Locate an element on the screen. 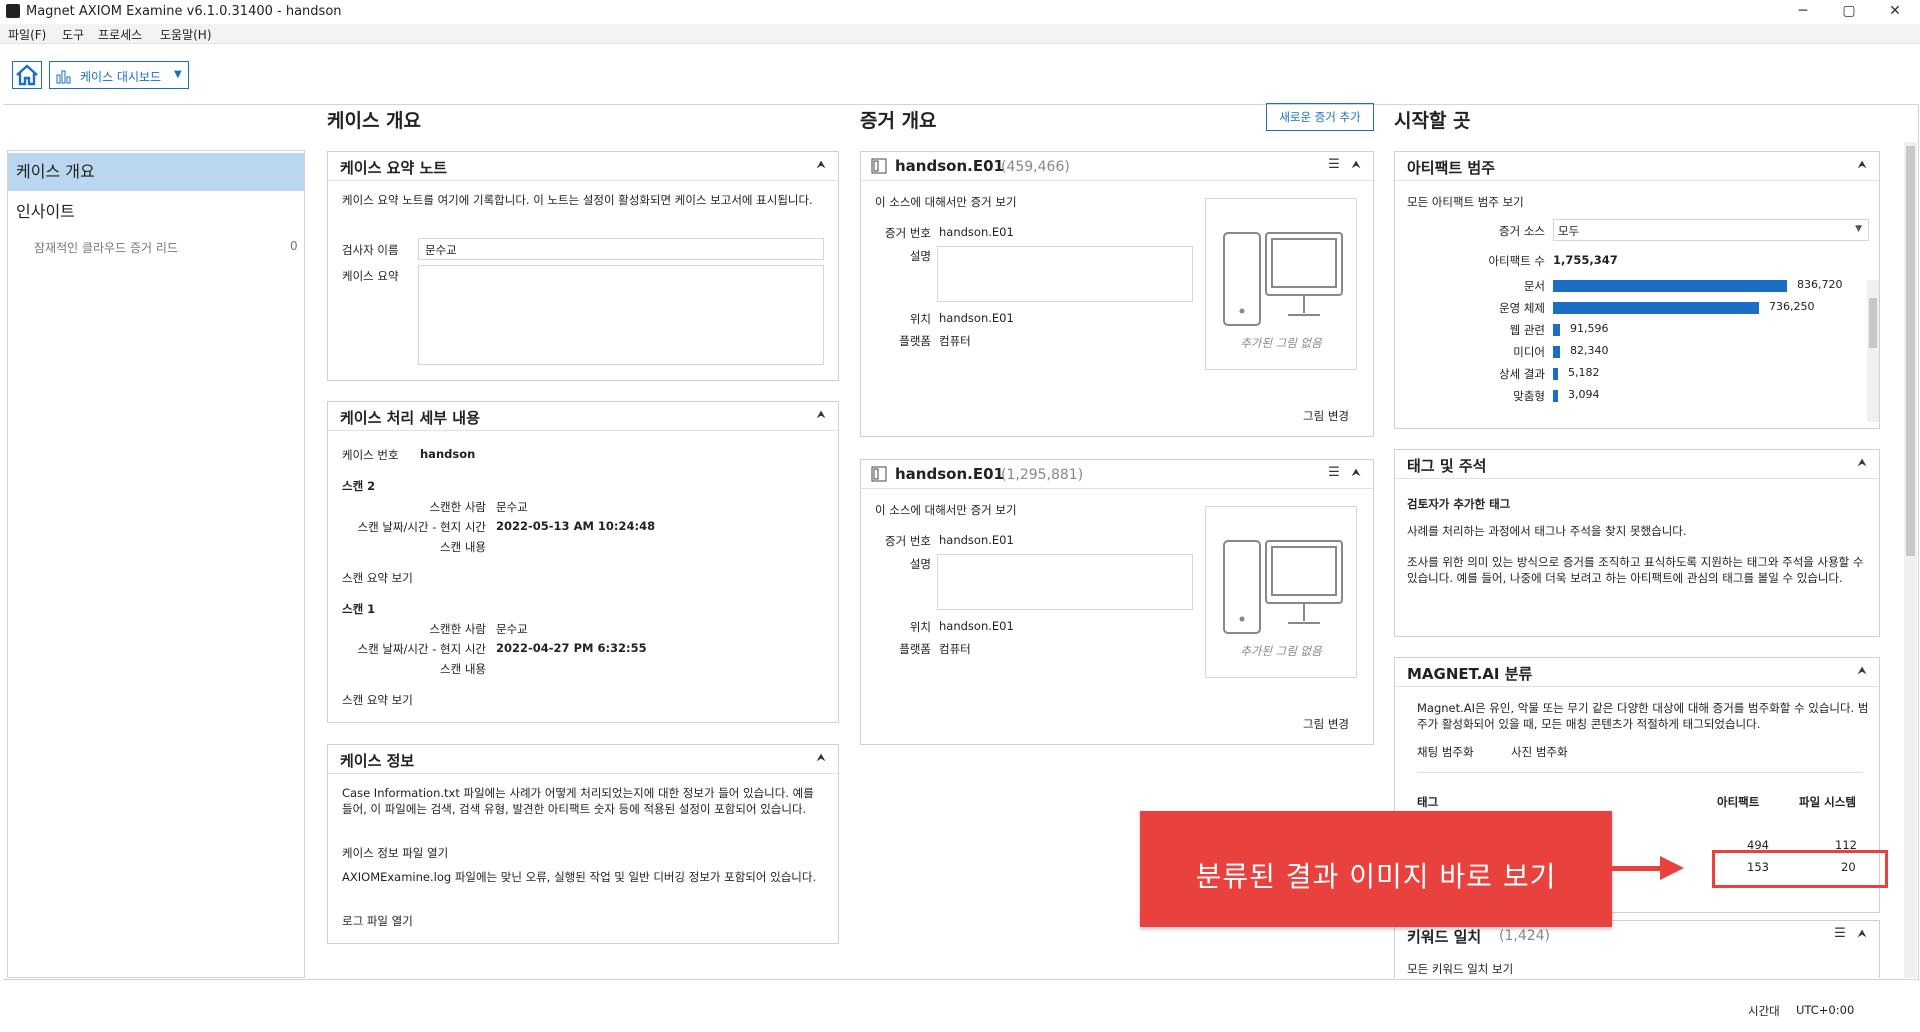 Image resolution: width=1920 pixels, height=1032 pixels. divider is located at coordinates (1640, 772).